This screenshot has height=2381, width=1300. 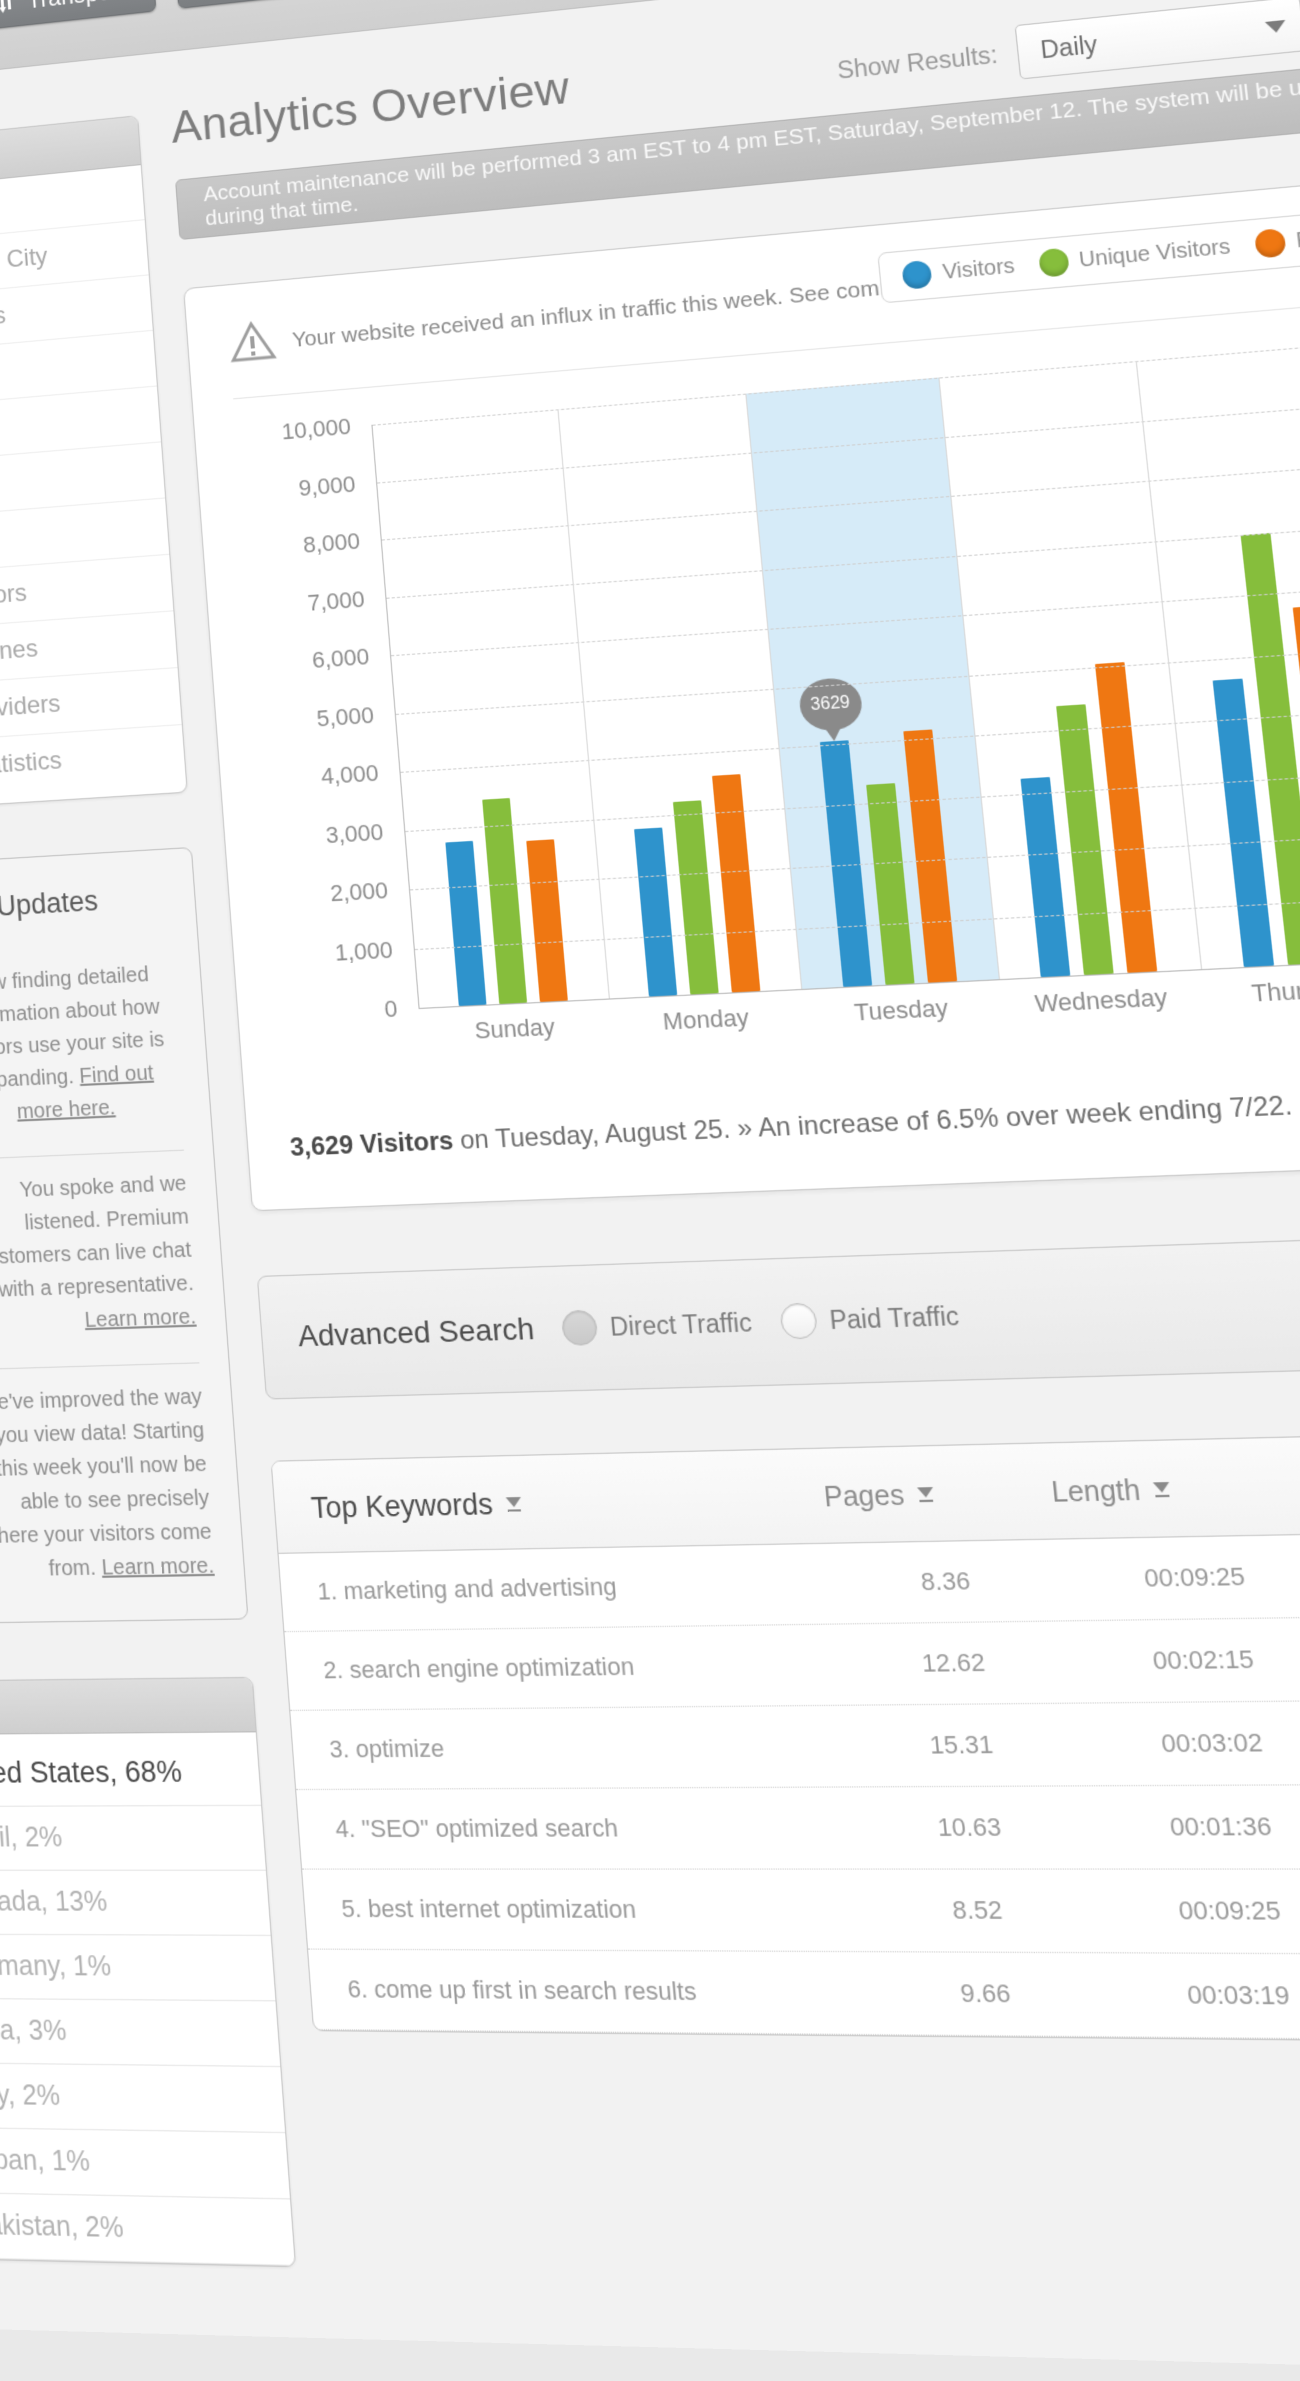 What do you see at coordinates (50, 906) in the screenshot?
I see `account-updates-title: Account Updates` at bounding box center [50, 906].